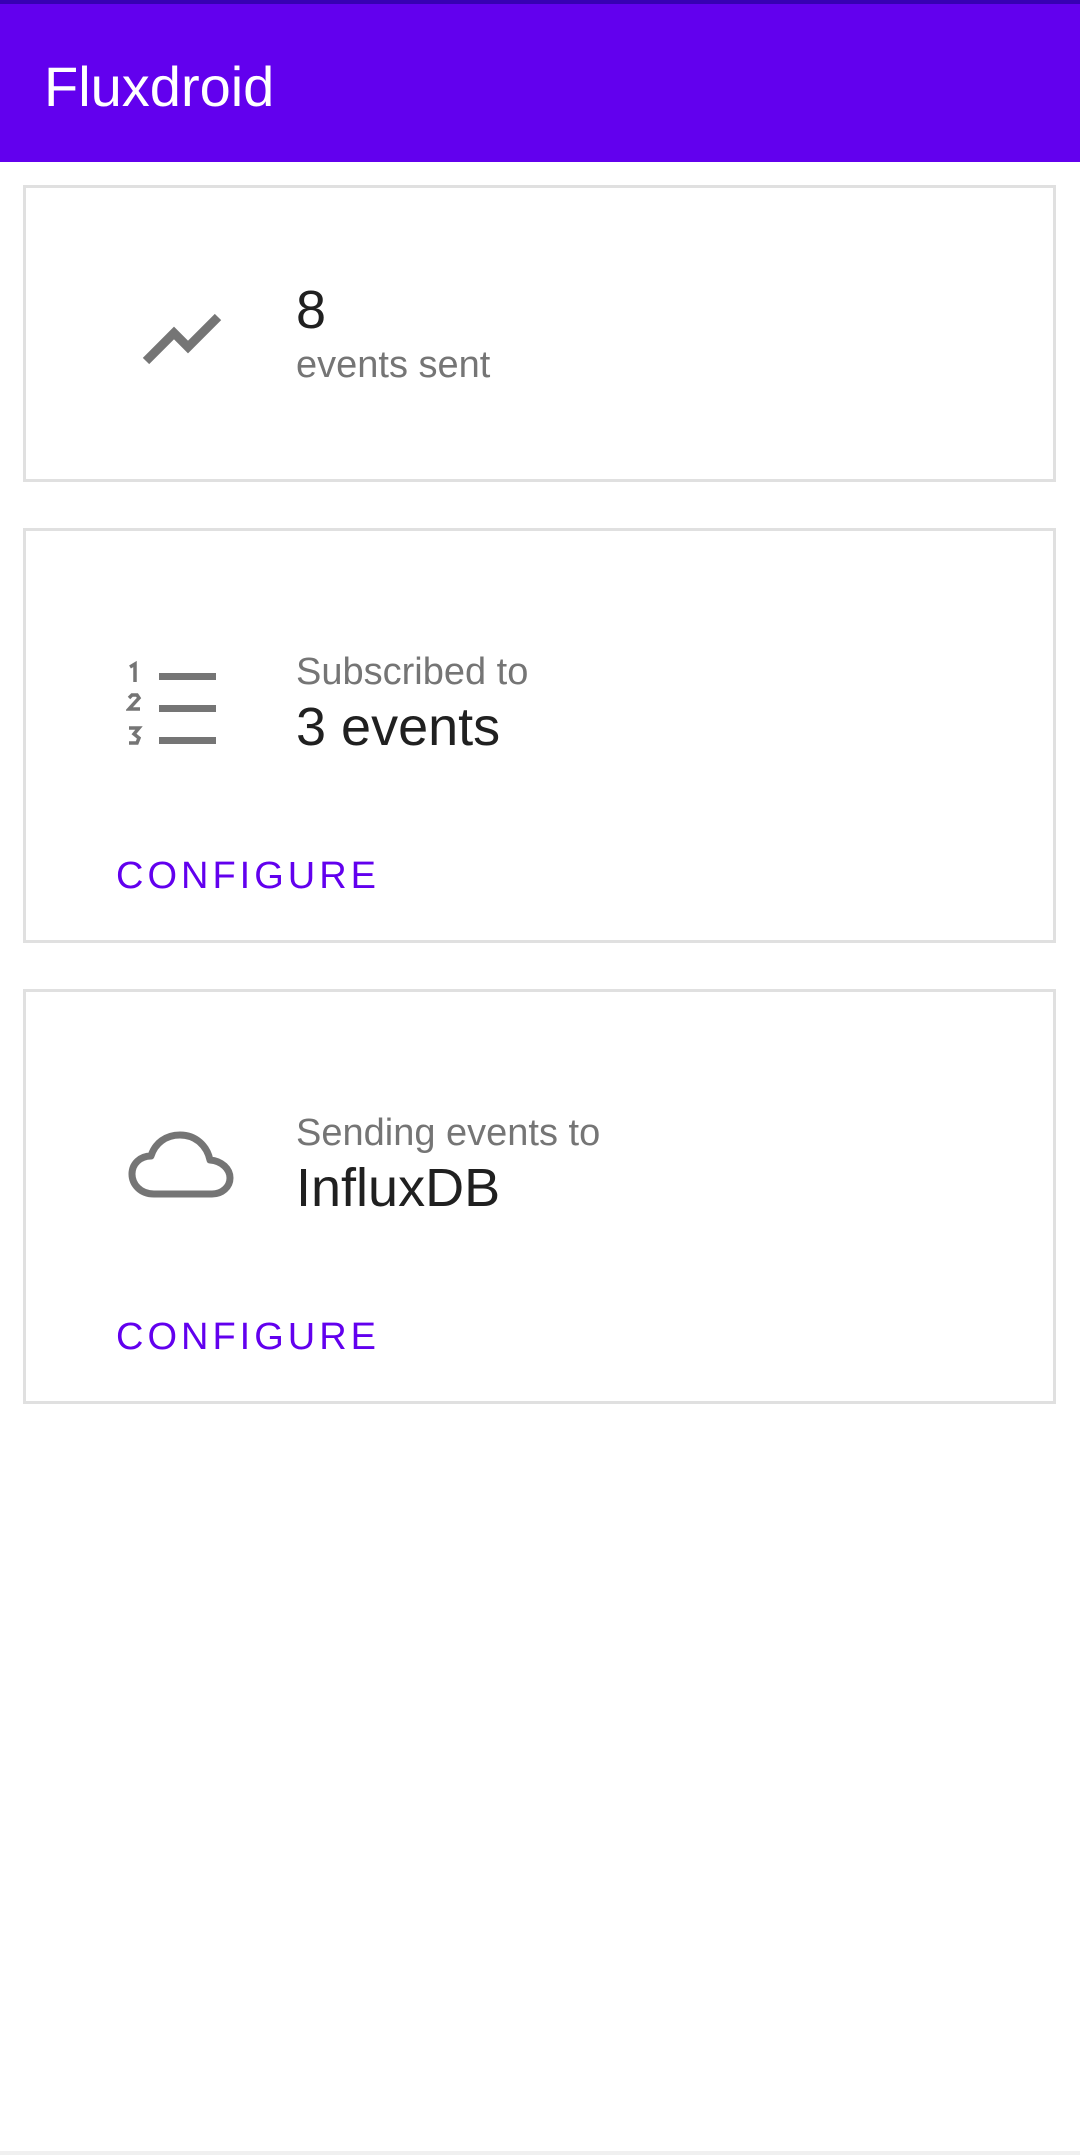 The height and width of the screenshot is (2155, 1080). I want to click on events-sent-count: 8, so click(311, 310).